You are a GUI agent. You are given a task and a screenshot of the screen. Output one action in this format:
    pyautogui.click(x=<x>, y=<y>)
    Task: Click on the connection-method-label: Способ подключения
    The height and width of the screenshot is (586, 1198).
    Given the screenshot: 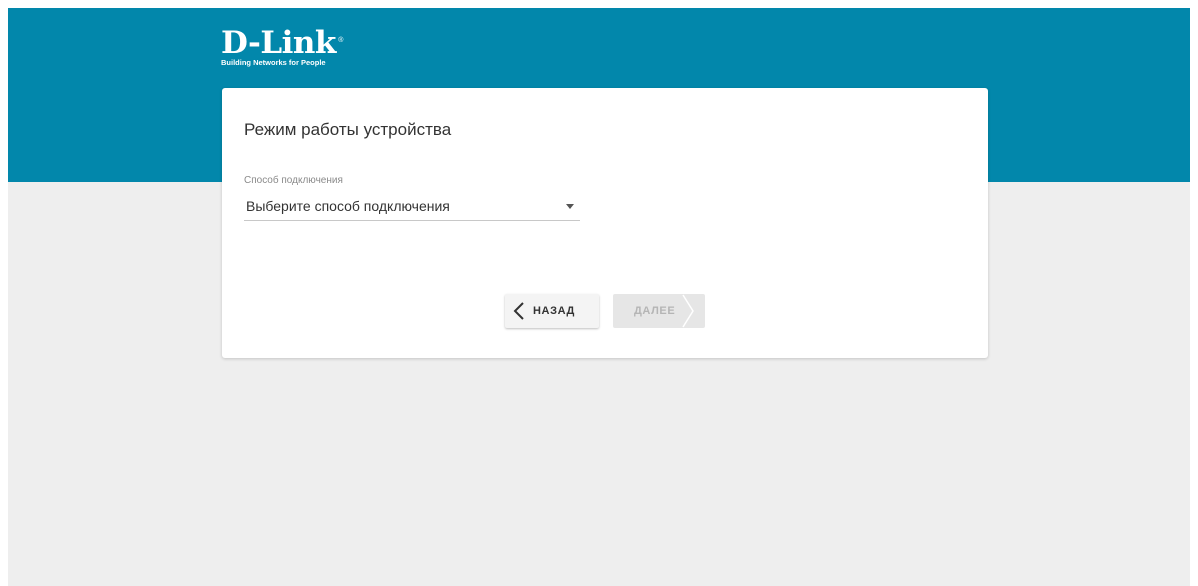 What is the action you would take?
    pyautogui.click(x=293, y=180)
    